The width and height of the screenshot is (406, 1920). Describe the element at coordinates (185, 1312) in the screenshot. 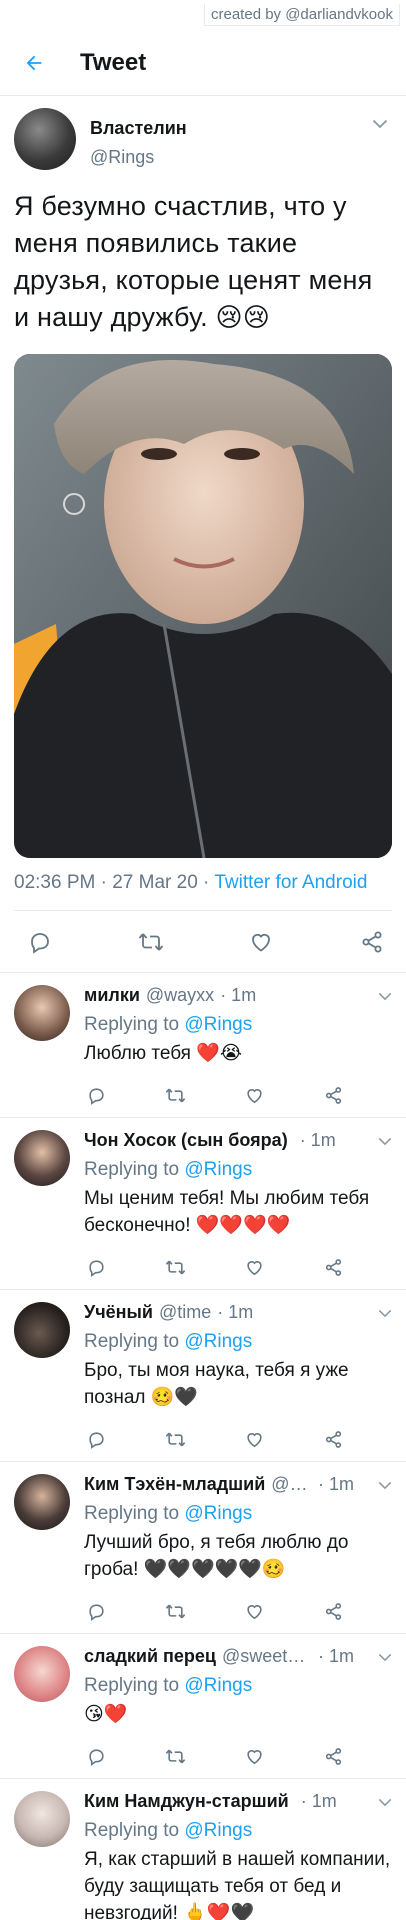

I see `reply-author-handle: @time` at that location.